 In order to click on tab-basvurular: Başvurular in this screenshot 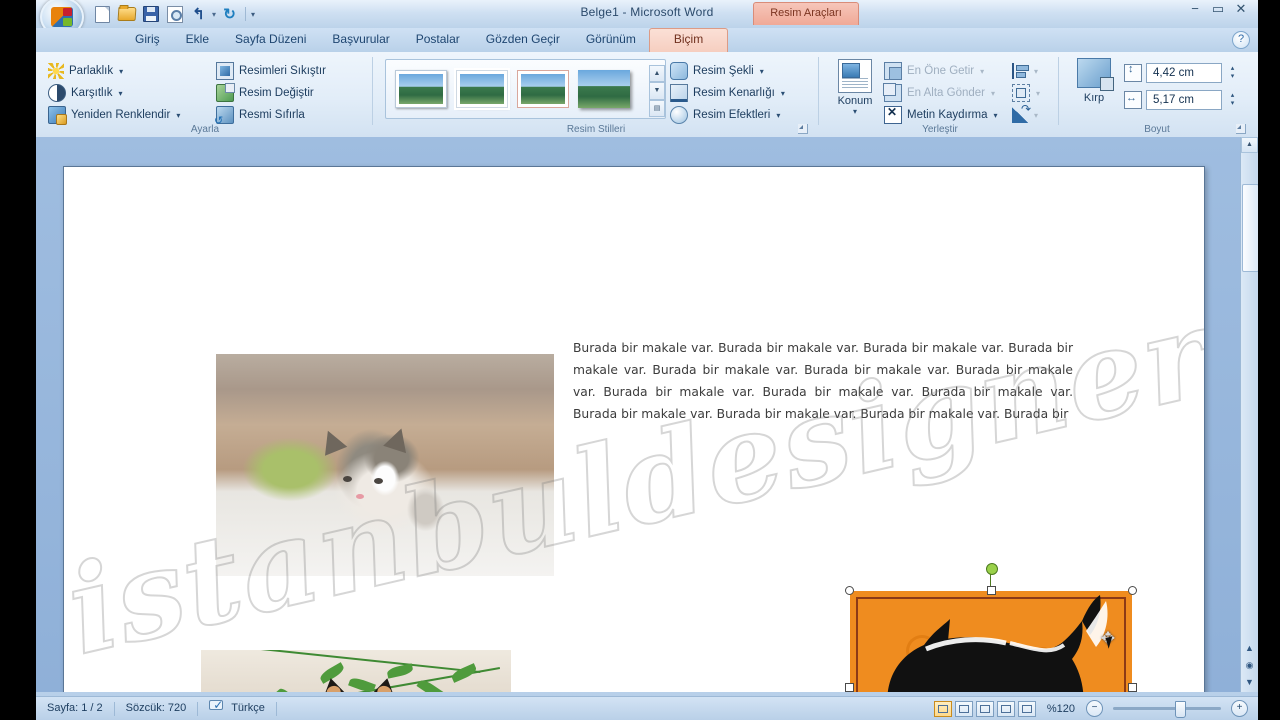, I will do `click(360, 40)`.